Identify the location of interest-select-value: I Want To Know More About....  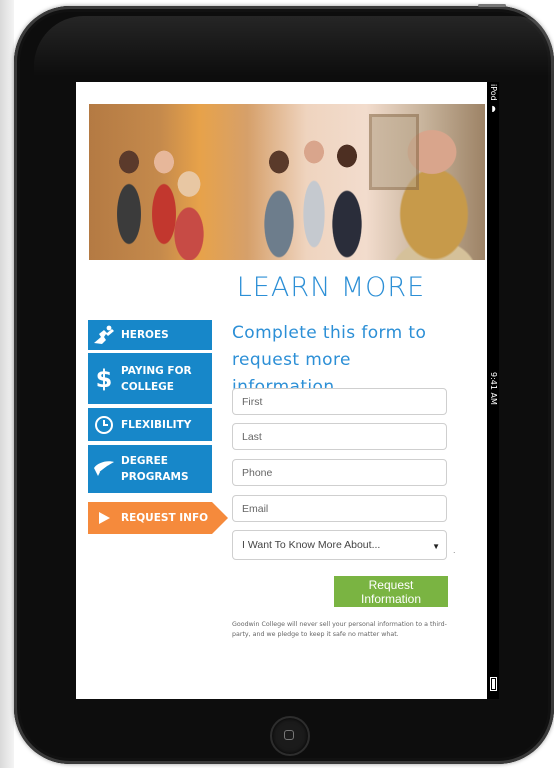
(311, 545).